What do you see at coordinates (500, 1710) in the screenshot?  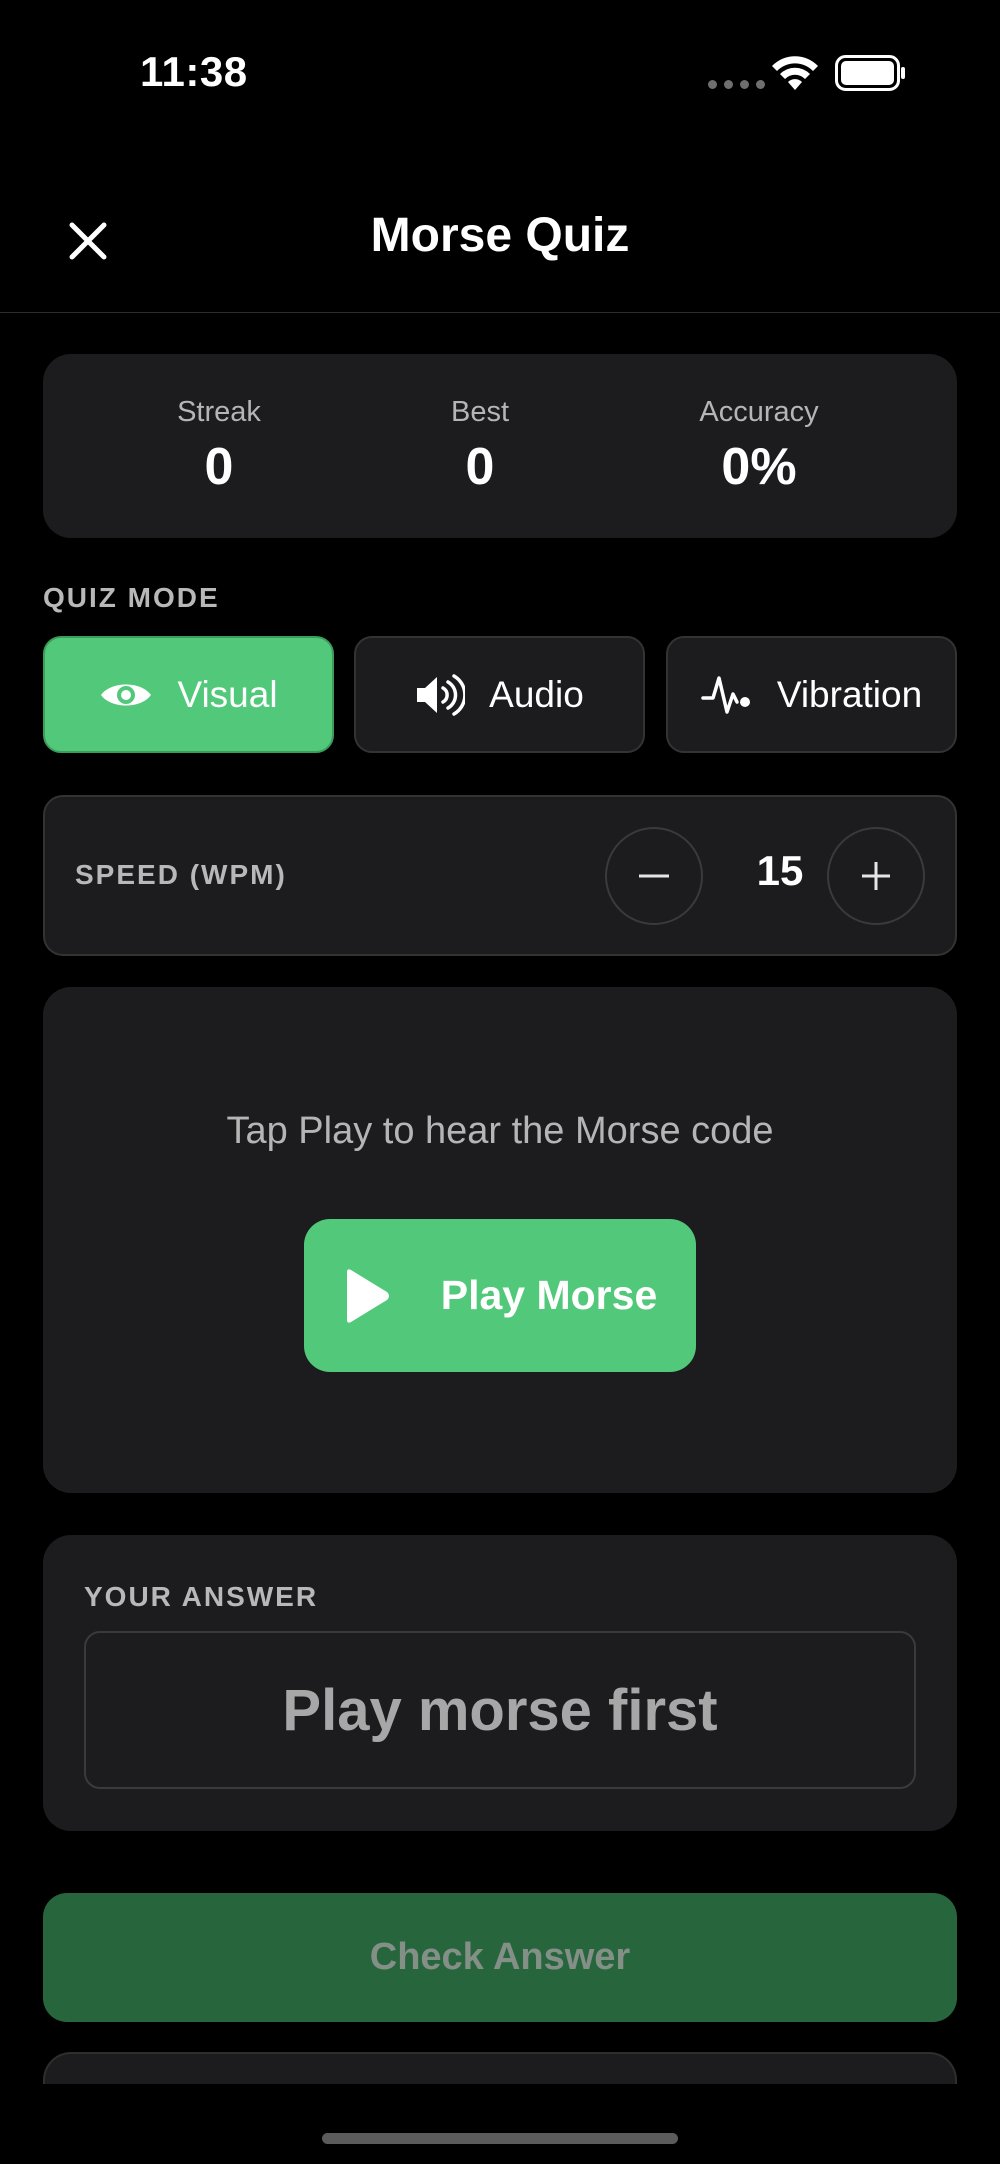 I see `answer-input: Play morse first` at bounding box center [500, 1710].